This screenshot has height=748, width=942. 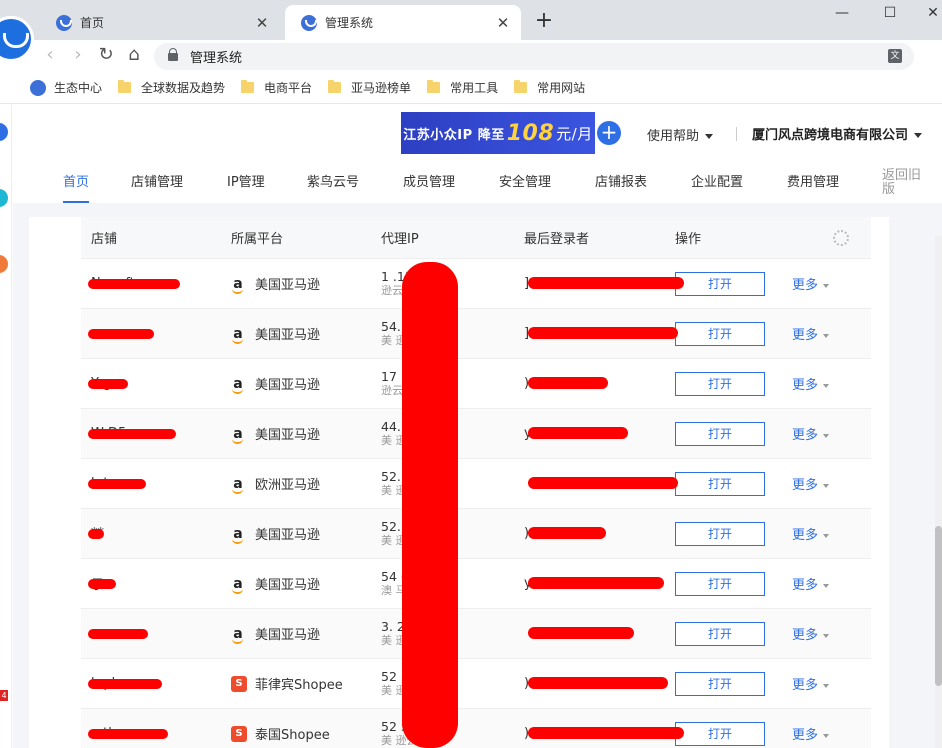 I want to click on minimize-icon: —, so click(x=842, y=14).